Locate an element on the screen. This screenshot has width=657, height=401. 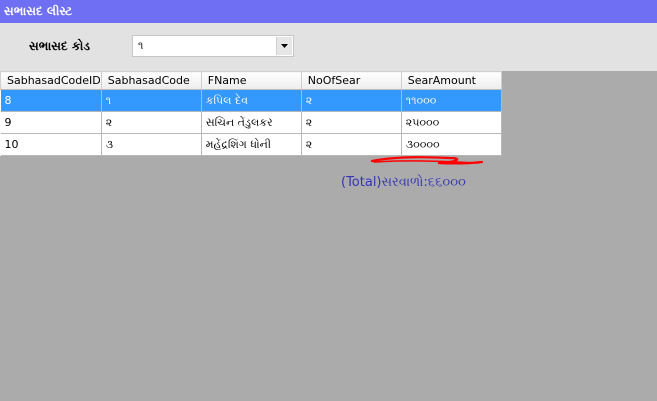
filter-panel: સભાસદ કોડ ૧ is located at coordinates (328, 47).